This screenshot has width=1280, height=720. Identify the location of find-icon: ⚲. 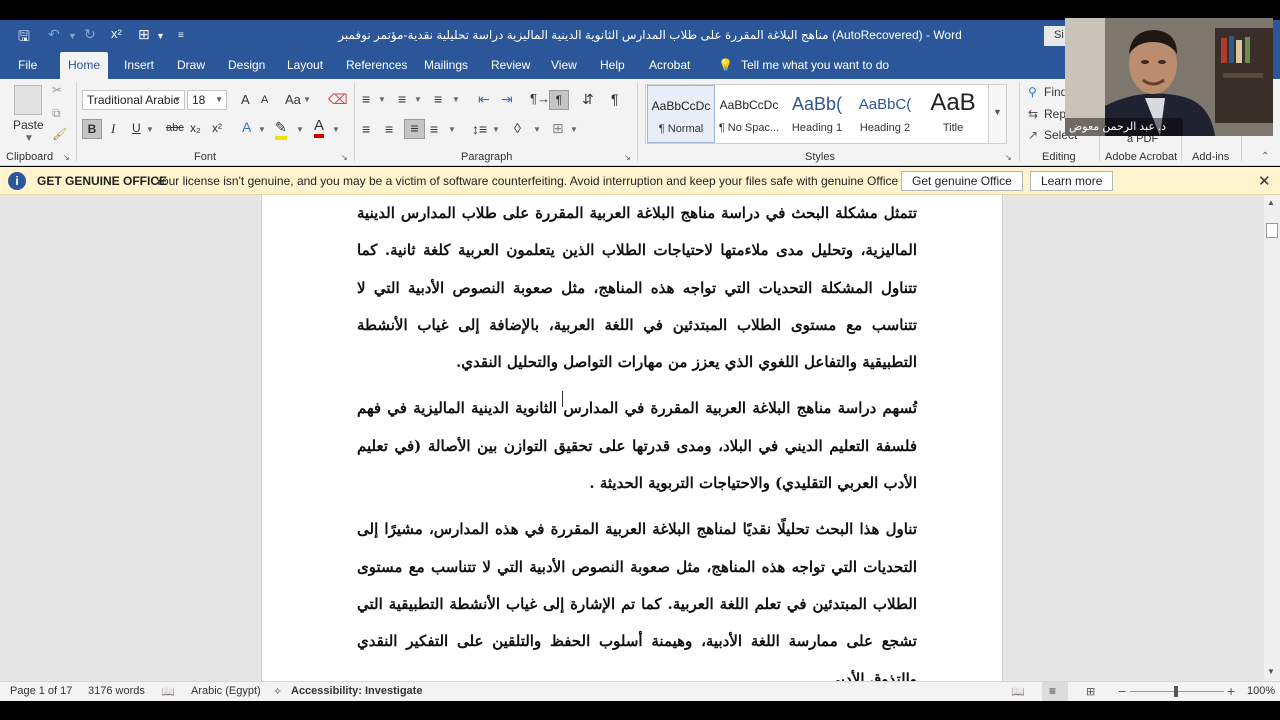
(1032, 92).